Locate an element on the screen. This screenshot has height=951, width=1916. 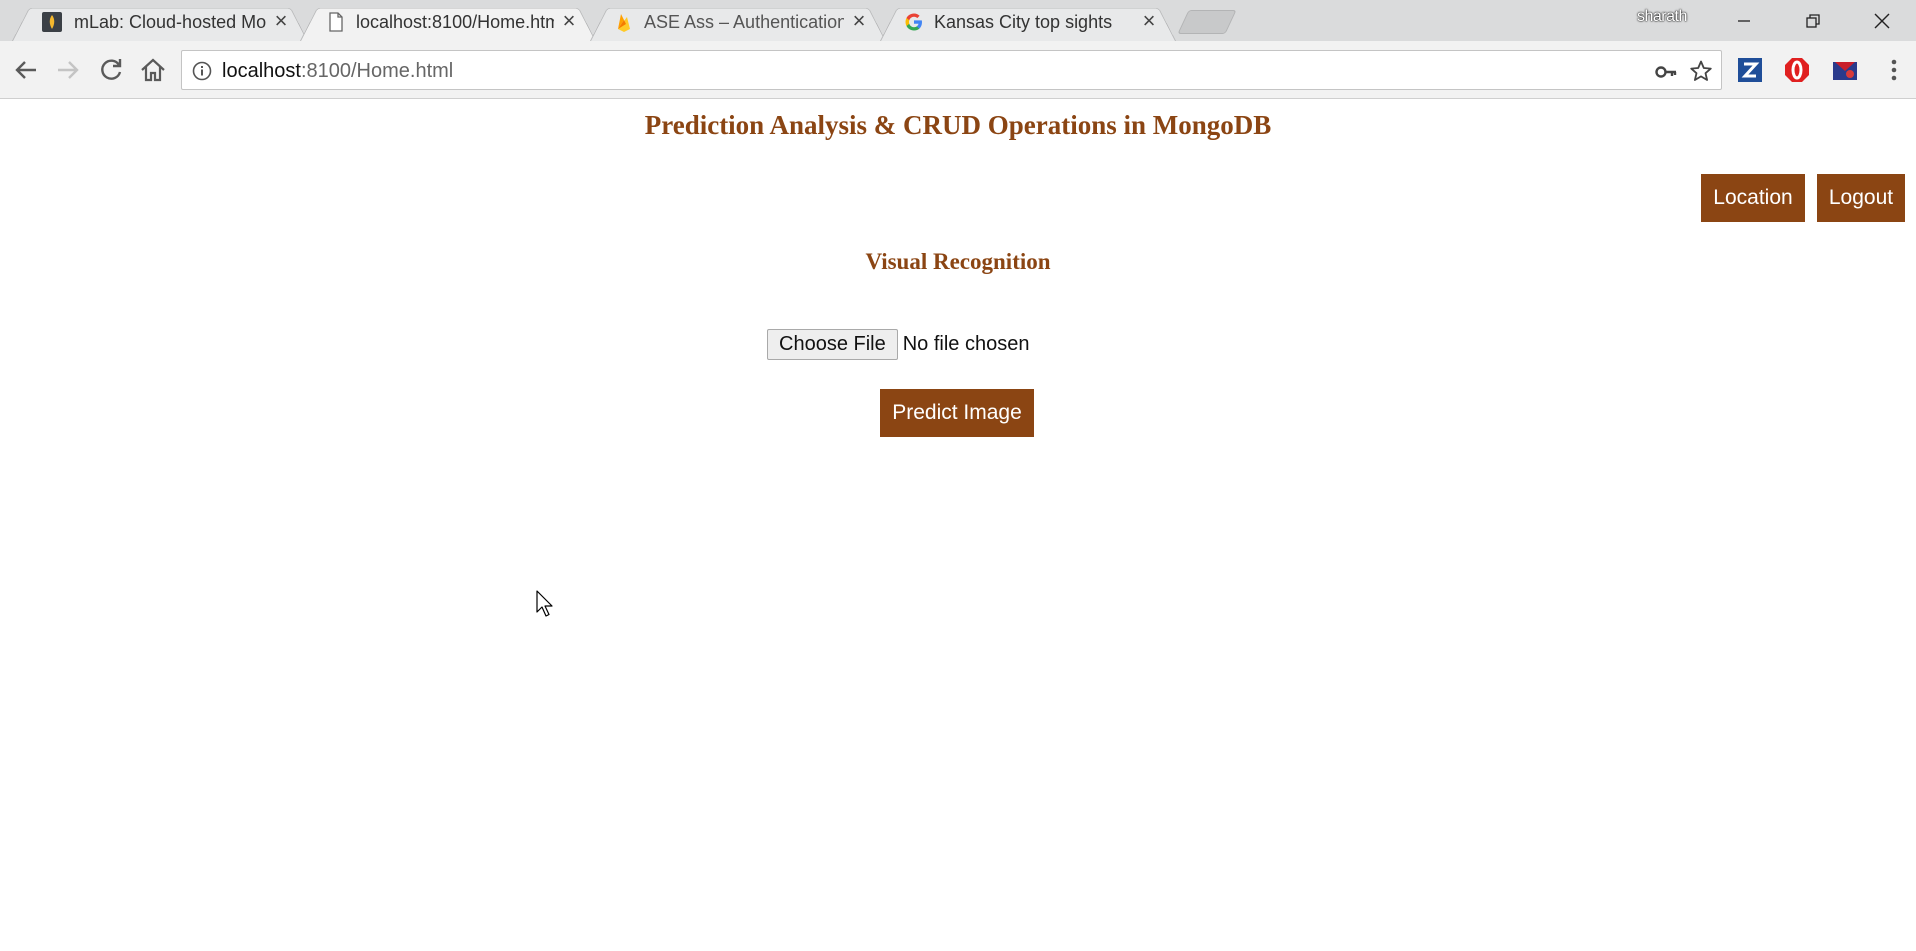
tab-google: Kansas City top sights × is located at coordinates (1028, 22).